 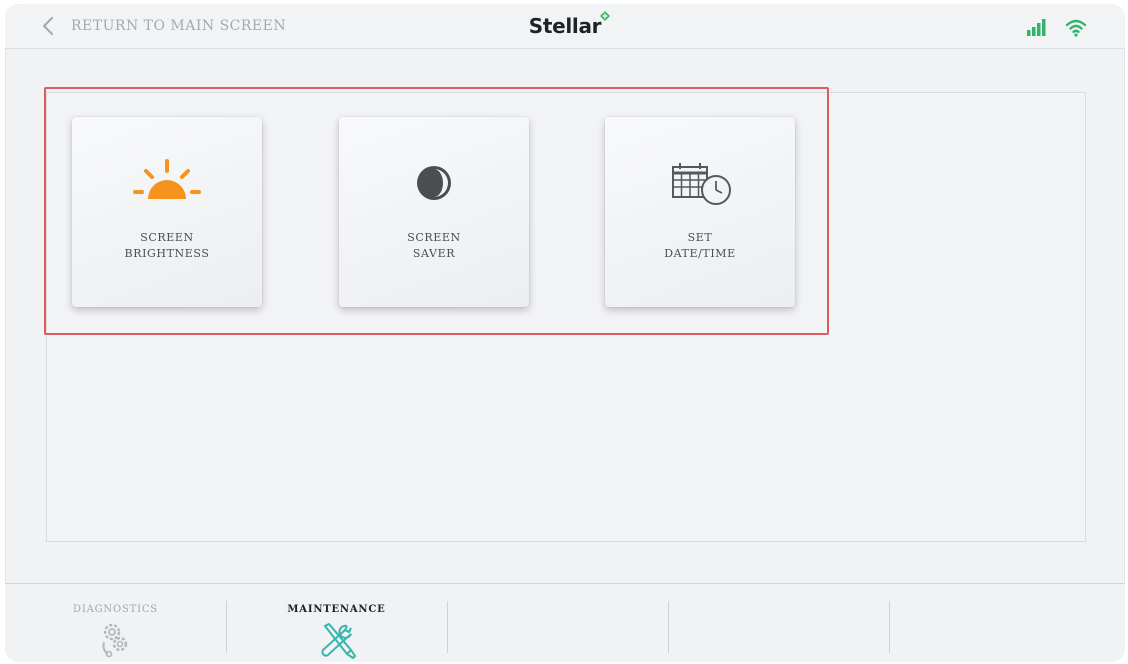 What do you see at coordinates (700, 212) in the screenshot?
I see `set-date-time-tile: SET DATE/TIME` at bounding box center [700, 212].